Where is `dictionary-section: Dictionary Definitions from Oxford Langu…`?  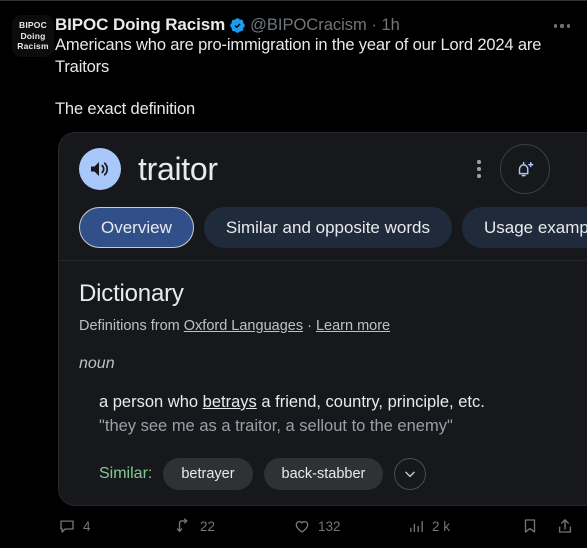 dictionary-section: Dictionary Definitions from Oxford Langu… is located at coordinates (329, 307).